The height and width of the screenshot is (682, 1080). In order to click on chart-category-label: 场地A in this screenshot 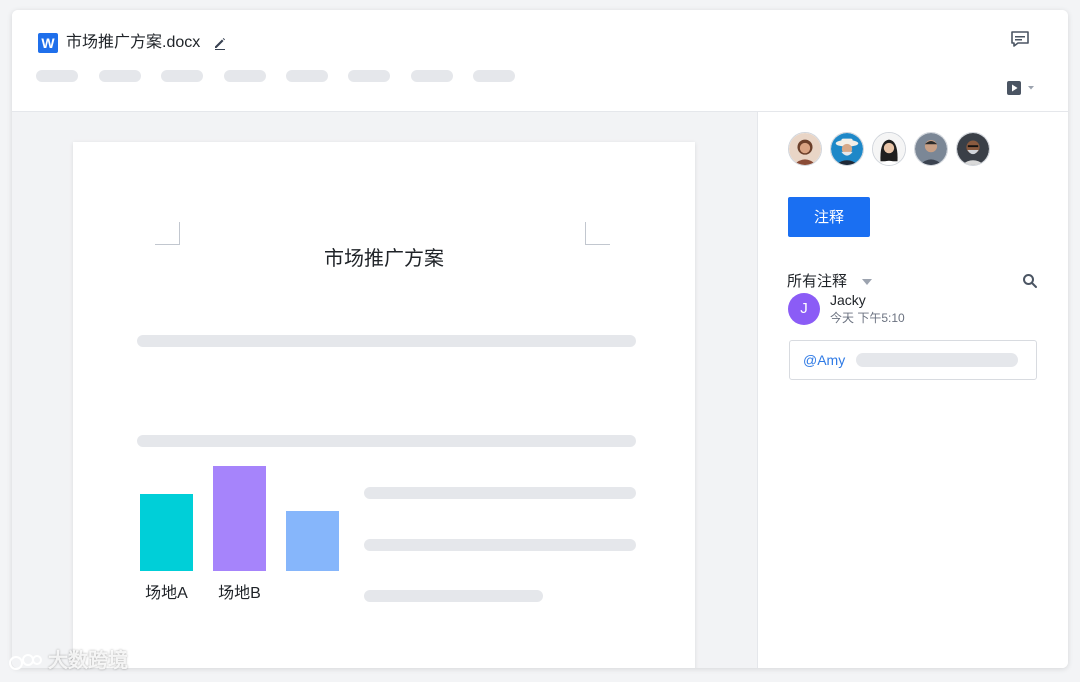, I will do `click(166, 593)`.